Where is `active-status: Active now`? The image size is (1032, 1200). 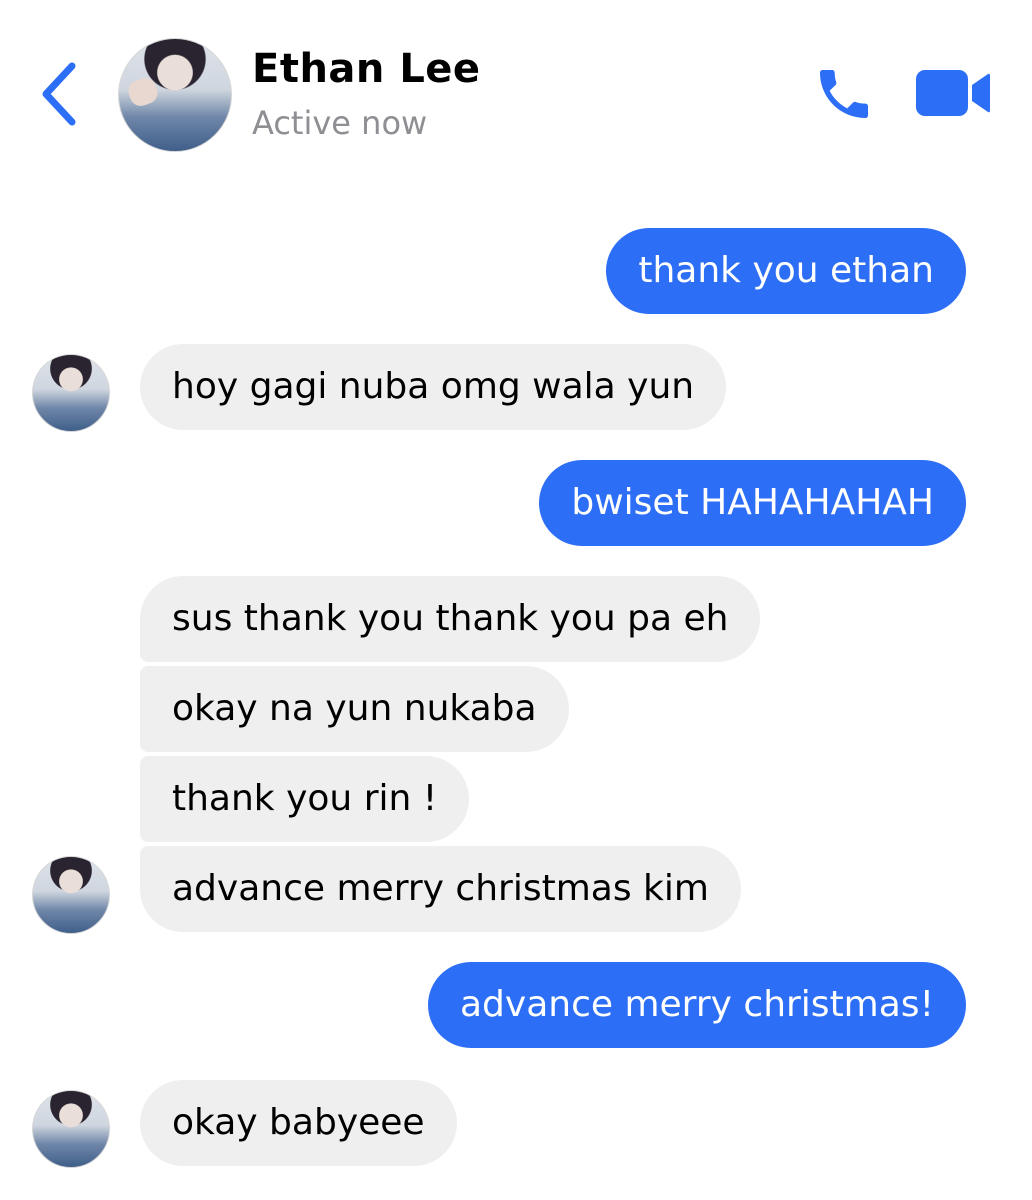
active-status: Active now is located at coordinates (340, 123).